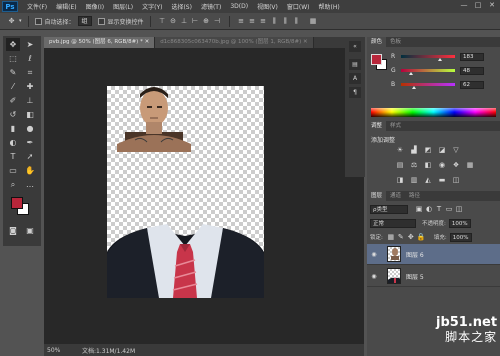 Image resolution: width=500 pixels, height=356 pixels. Describe the element at coordinates (195, 21) in the screenshot. I see `align-left-icon: ⊢` at that location.